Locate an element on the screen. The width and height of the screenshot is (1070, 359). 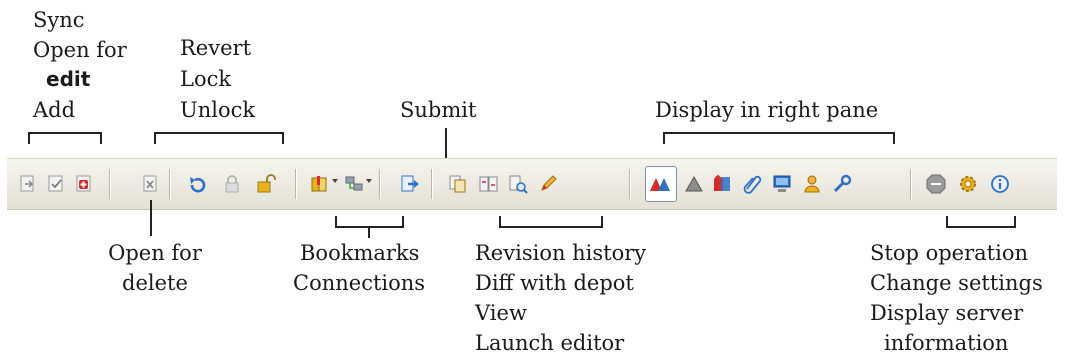
unlock-icon is located at coordinates (266, 184).